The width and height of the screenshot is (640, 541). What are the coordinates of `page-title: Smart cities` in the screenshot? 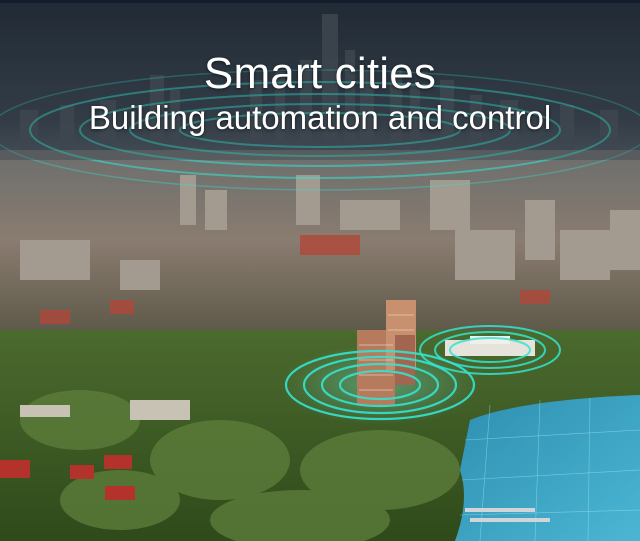 It's located at (320, 73).